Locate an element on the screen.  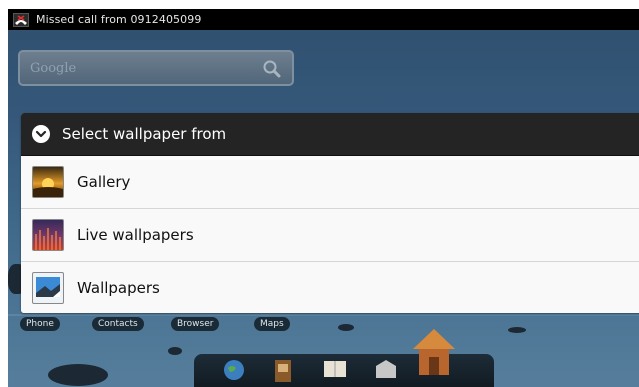
left-edge is located at coordinates (4, 198).